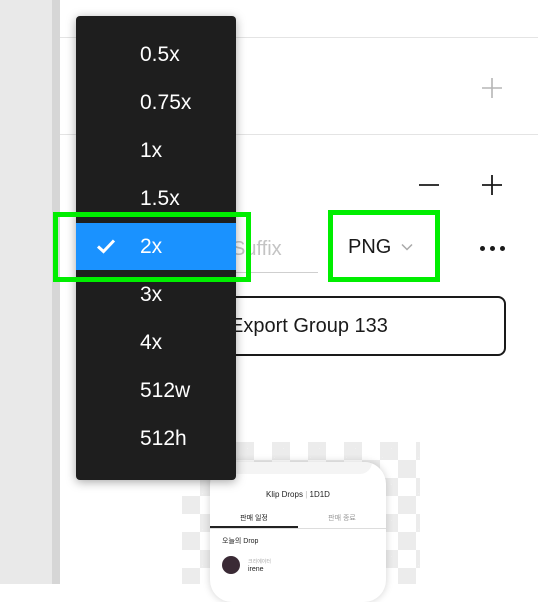  I want to click on add-section-button, so click(492, 88).